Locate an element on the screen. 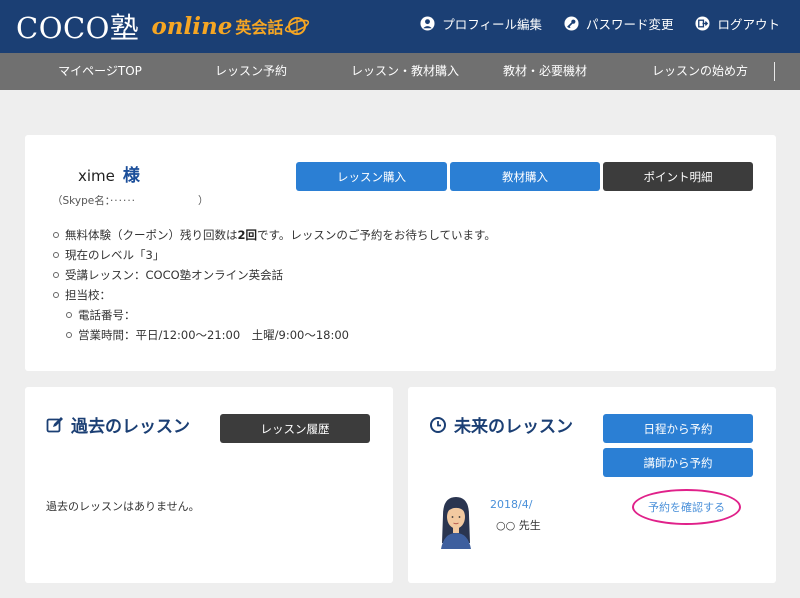 This screenshot has width=800, height=598. skype-suffix: ） is located at coordinates (203, 201).